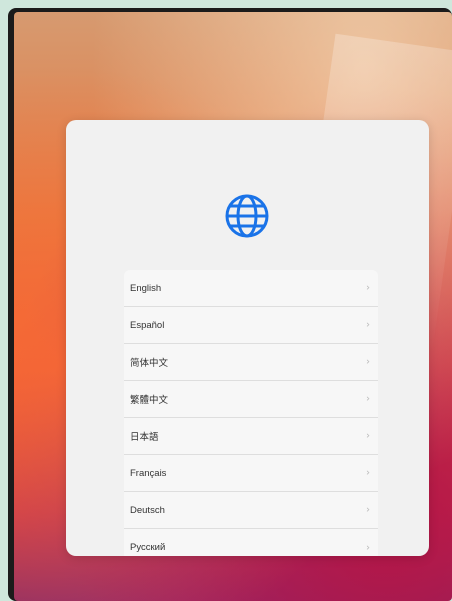 This screenshot has height=601, width=452. I want to click on language-item-traditional-chinese: 繁體中文 ›, so click(251, 399).